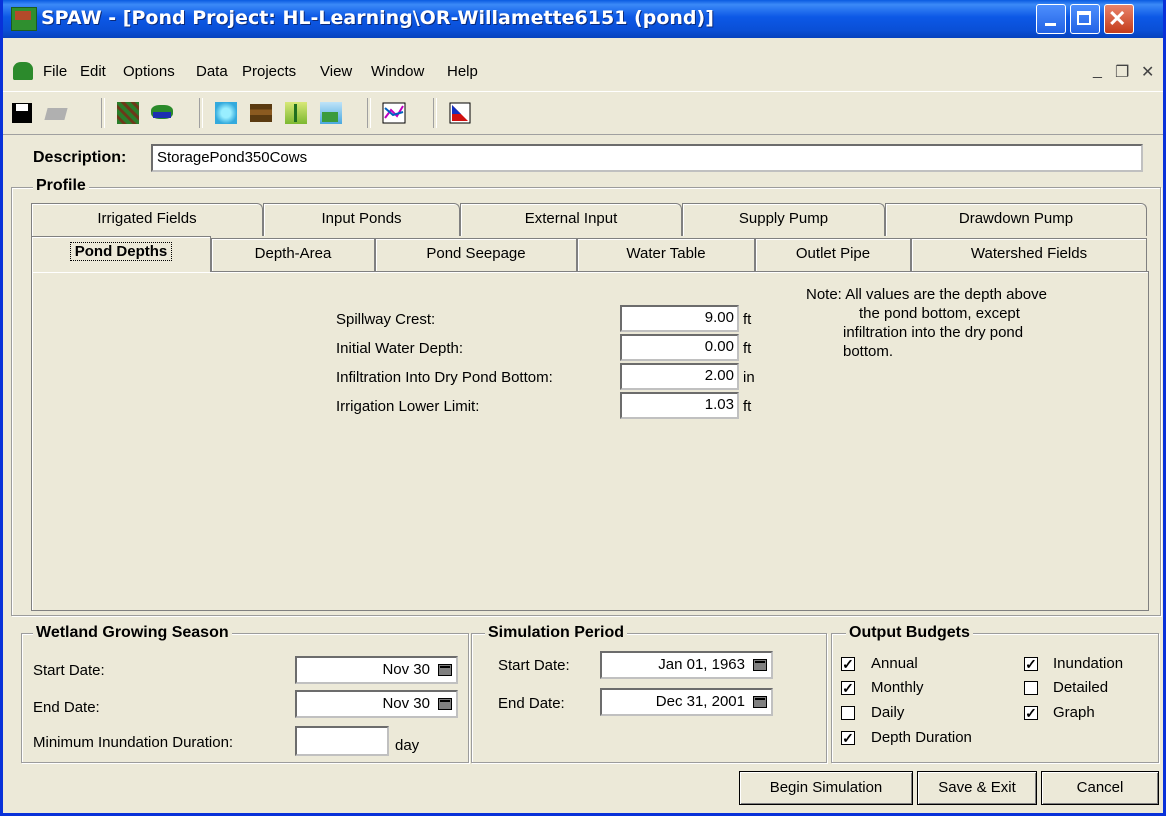 This screenshot has width=1166, height=816. I want to click on weather-icon, so click(331, 113).